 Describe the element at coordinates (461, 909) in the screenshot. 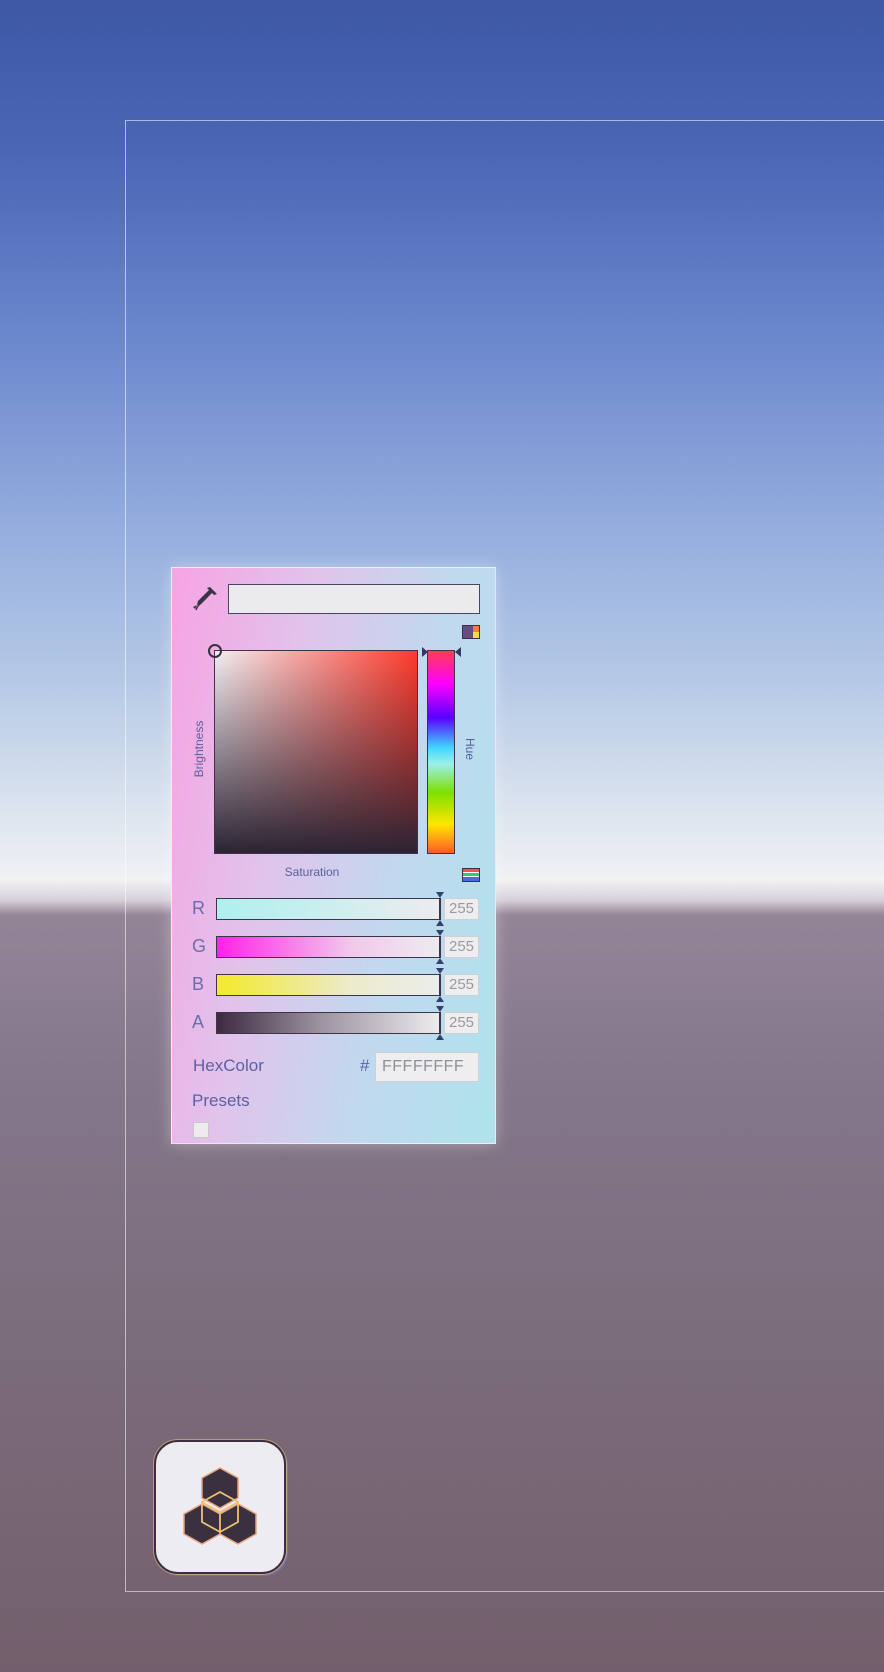

I see `red-value-input: 255` at that location.